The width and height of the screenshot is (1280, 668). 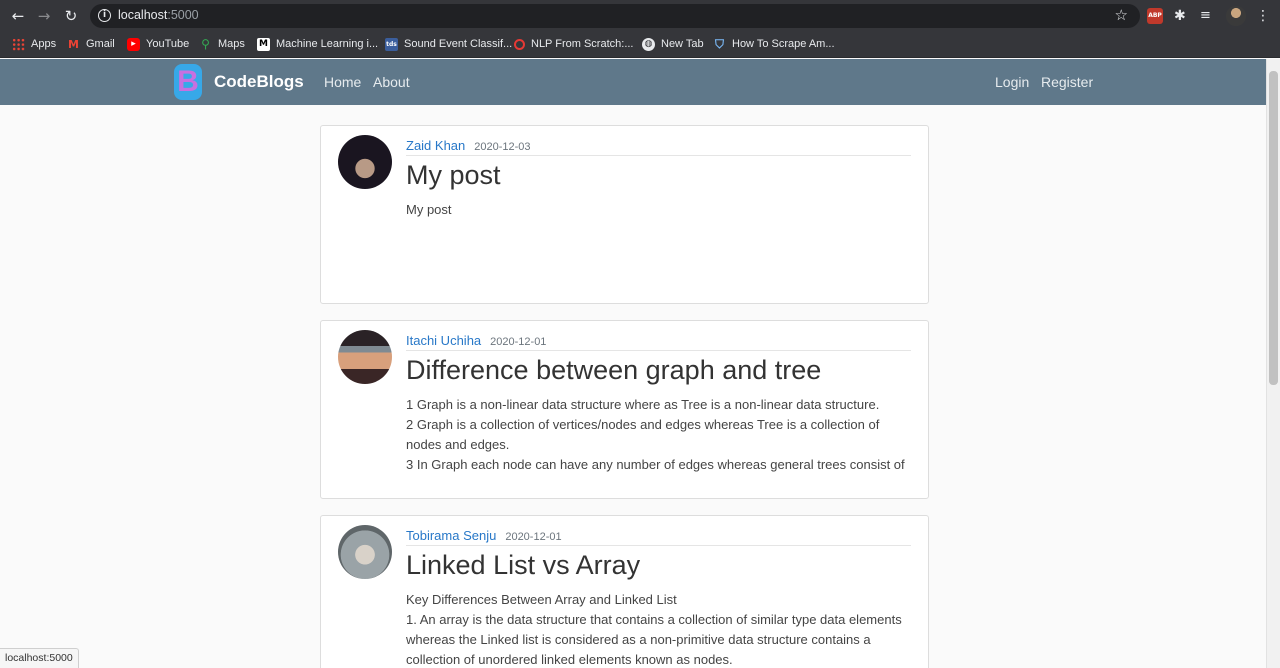 I want to click on nav-about-link: About, so click(x=391, y=82).